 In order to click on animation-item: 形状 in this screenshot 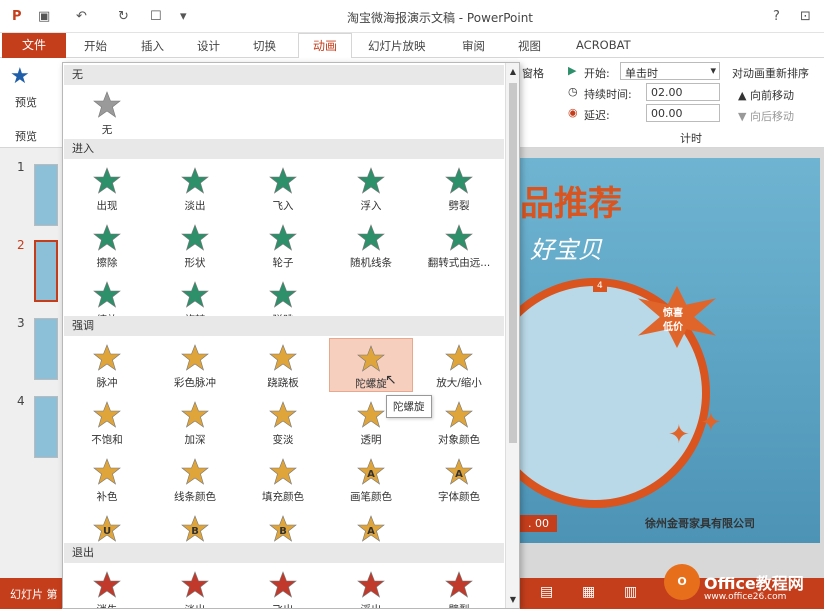, I will do `click(195, 245)`.